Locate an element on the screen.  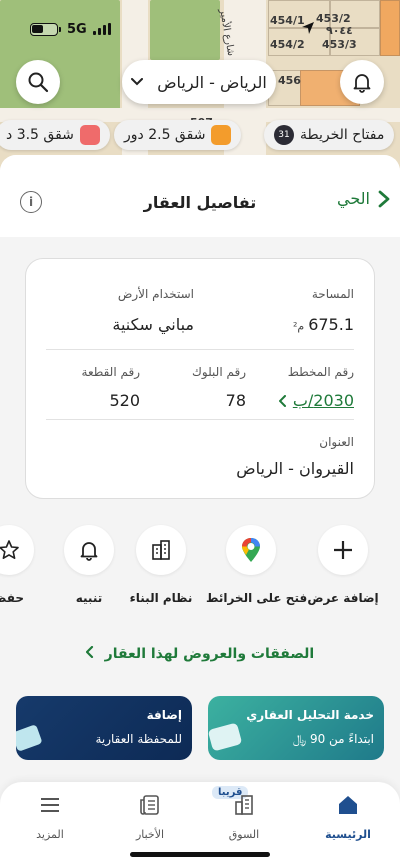
plan-link: 2030/ب is located at coordinates (316, 400).